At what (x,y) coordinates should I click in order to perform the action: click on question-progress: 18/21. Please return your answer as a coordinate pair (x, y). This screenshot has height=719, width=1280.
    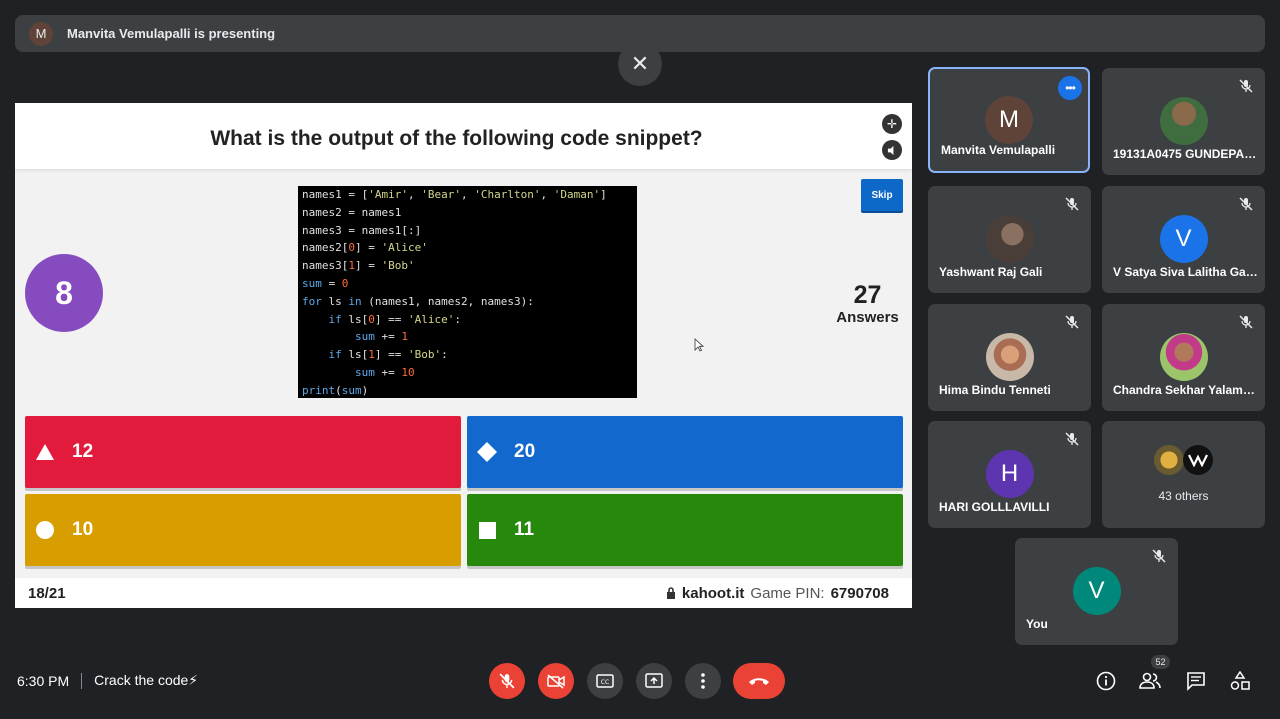
    Looking at the image, I should click on (47, 593).